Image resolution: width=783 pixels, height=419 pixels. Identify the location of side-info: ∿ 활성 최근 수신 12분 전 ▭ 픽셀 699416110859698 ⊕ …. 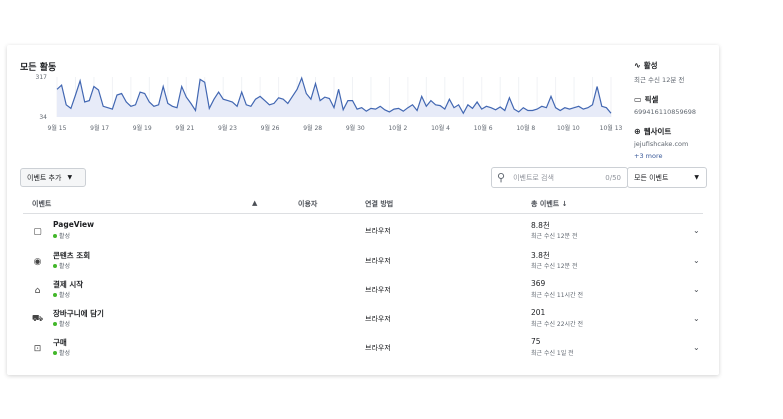
(676, 110).